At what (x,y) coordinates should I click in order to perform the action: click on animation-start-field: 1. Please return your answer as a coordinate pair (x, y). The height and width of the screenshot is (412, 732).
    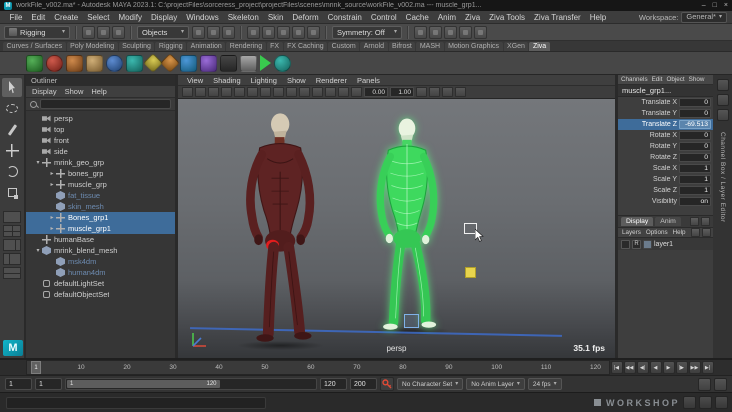
    Looking at the image, I should click on (18, 384).